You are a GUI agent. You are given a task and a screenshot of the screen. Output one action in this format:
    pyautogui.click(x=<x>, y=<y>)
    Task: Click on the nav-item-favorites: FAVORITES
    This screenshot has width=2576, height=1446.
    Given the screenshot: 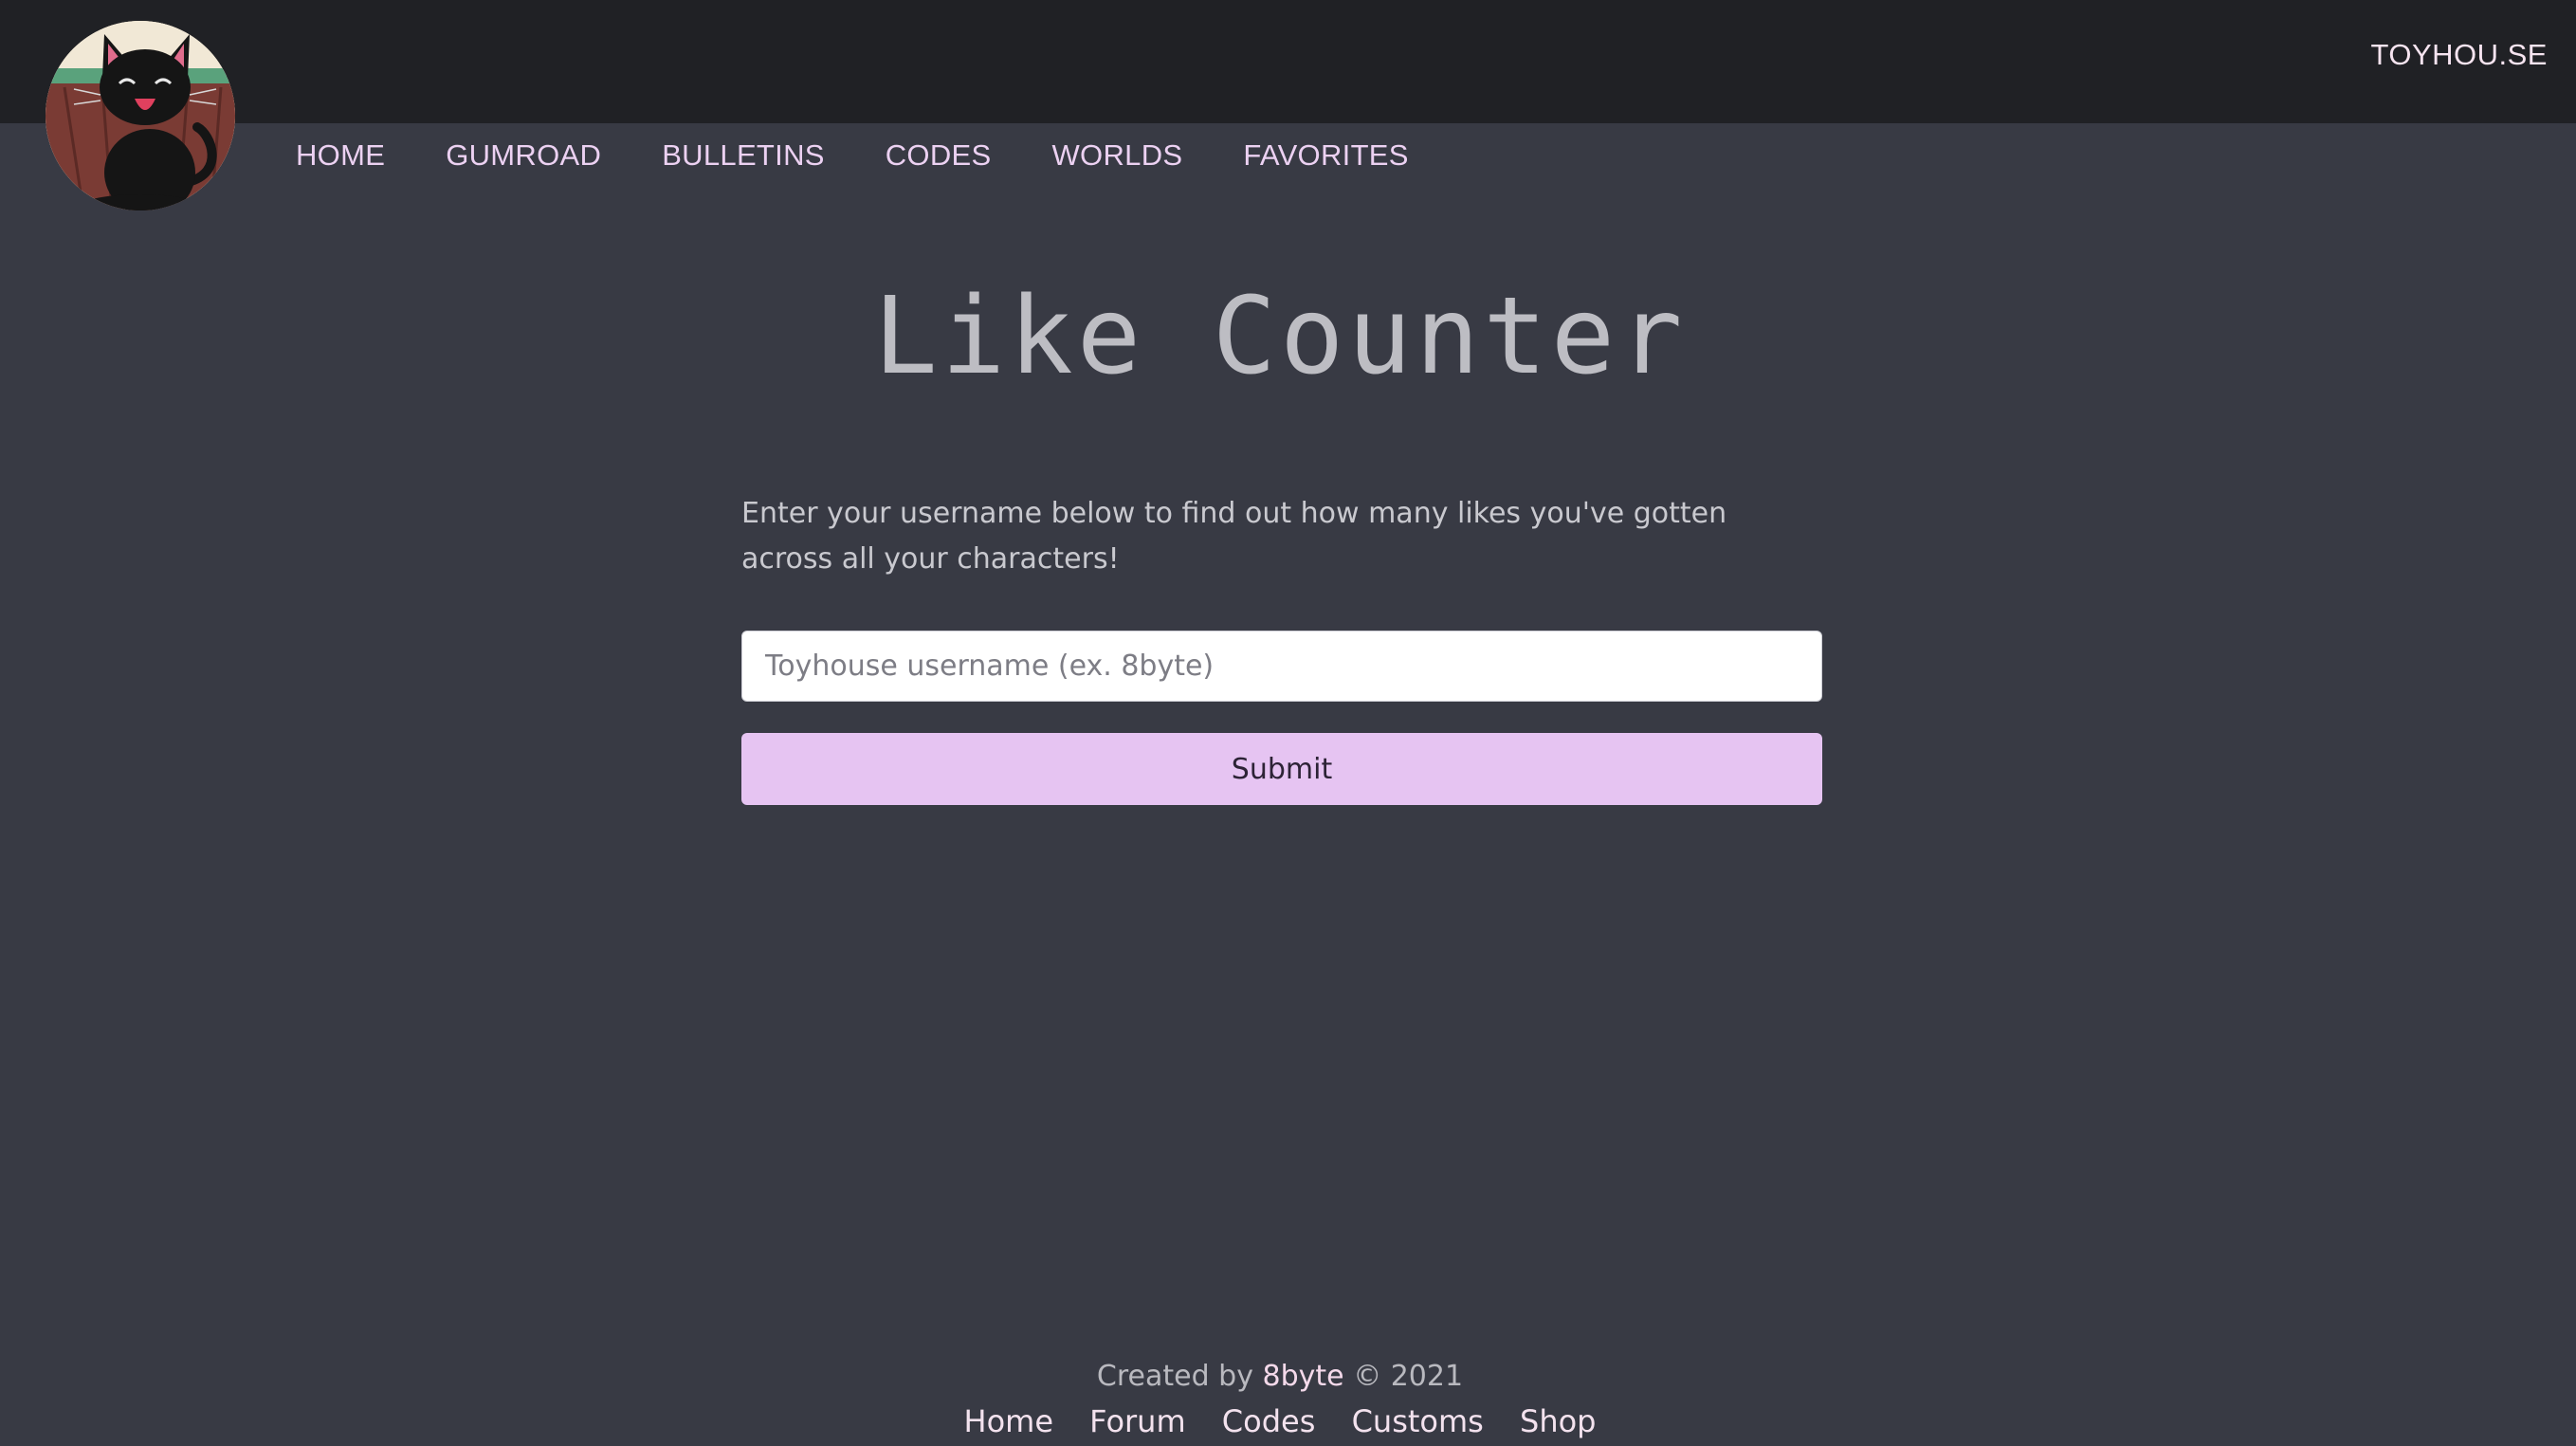 What is the action you would take?
    pyautogui.click(x=1325, y=155)
    